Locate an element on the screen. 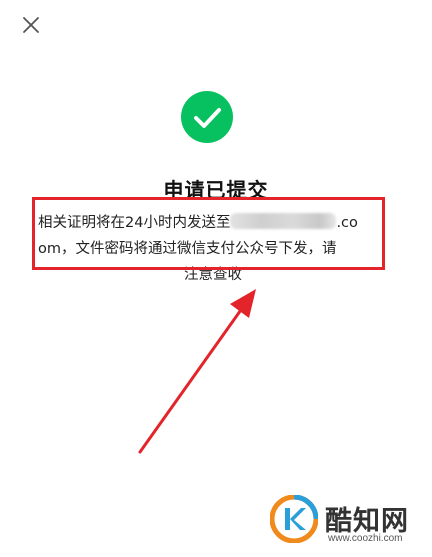  message-line-1-text: 相关证明将在24小时内发送至 is located at coordinates (134, 223).